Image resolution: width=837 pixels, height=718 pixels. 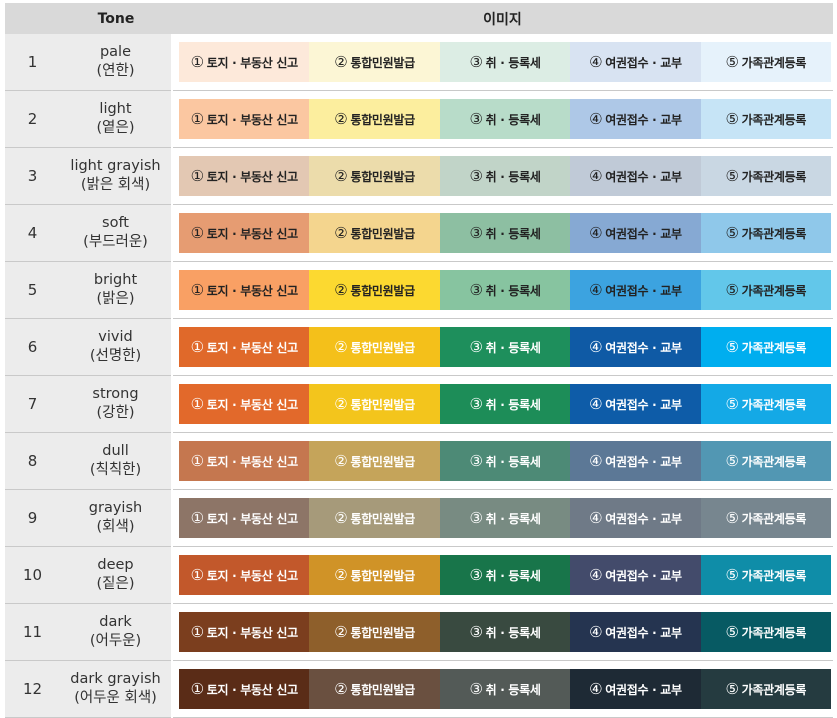 What do you see at coordinates (115, 185) in the screenshot?
I see `tone-name-kr: (밝은 회색)` at bounding box center [115, 185].